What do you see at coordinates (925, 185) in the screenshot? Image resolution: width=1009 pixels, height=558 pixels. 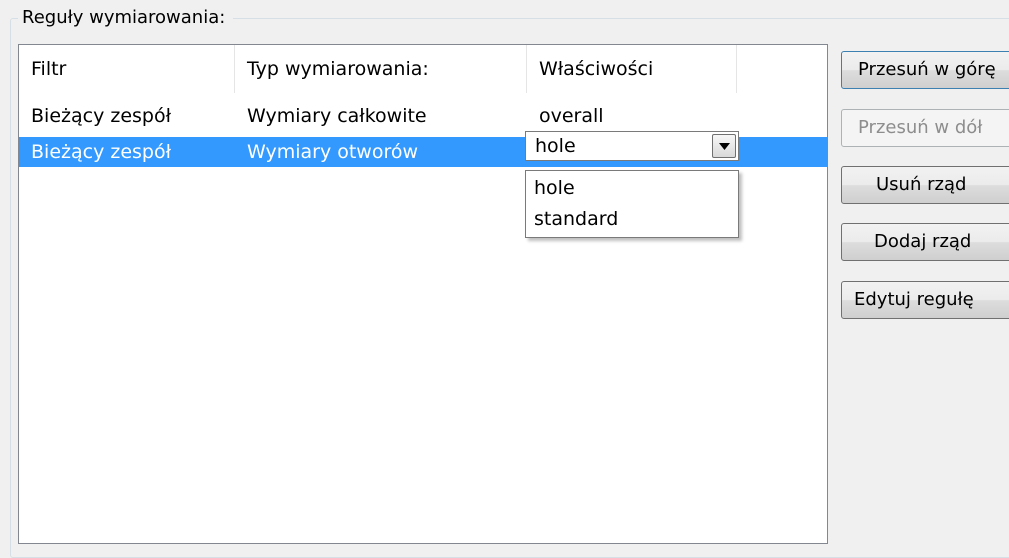 I see `delete-row-button: Usuń rząd` at bounding box center [925, 185].